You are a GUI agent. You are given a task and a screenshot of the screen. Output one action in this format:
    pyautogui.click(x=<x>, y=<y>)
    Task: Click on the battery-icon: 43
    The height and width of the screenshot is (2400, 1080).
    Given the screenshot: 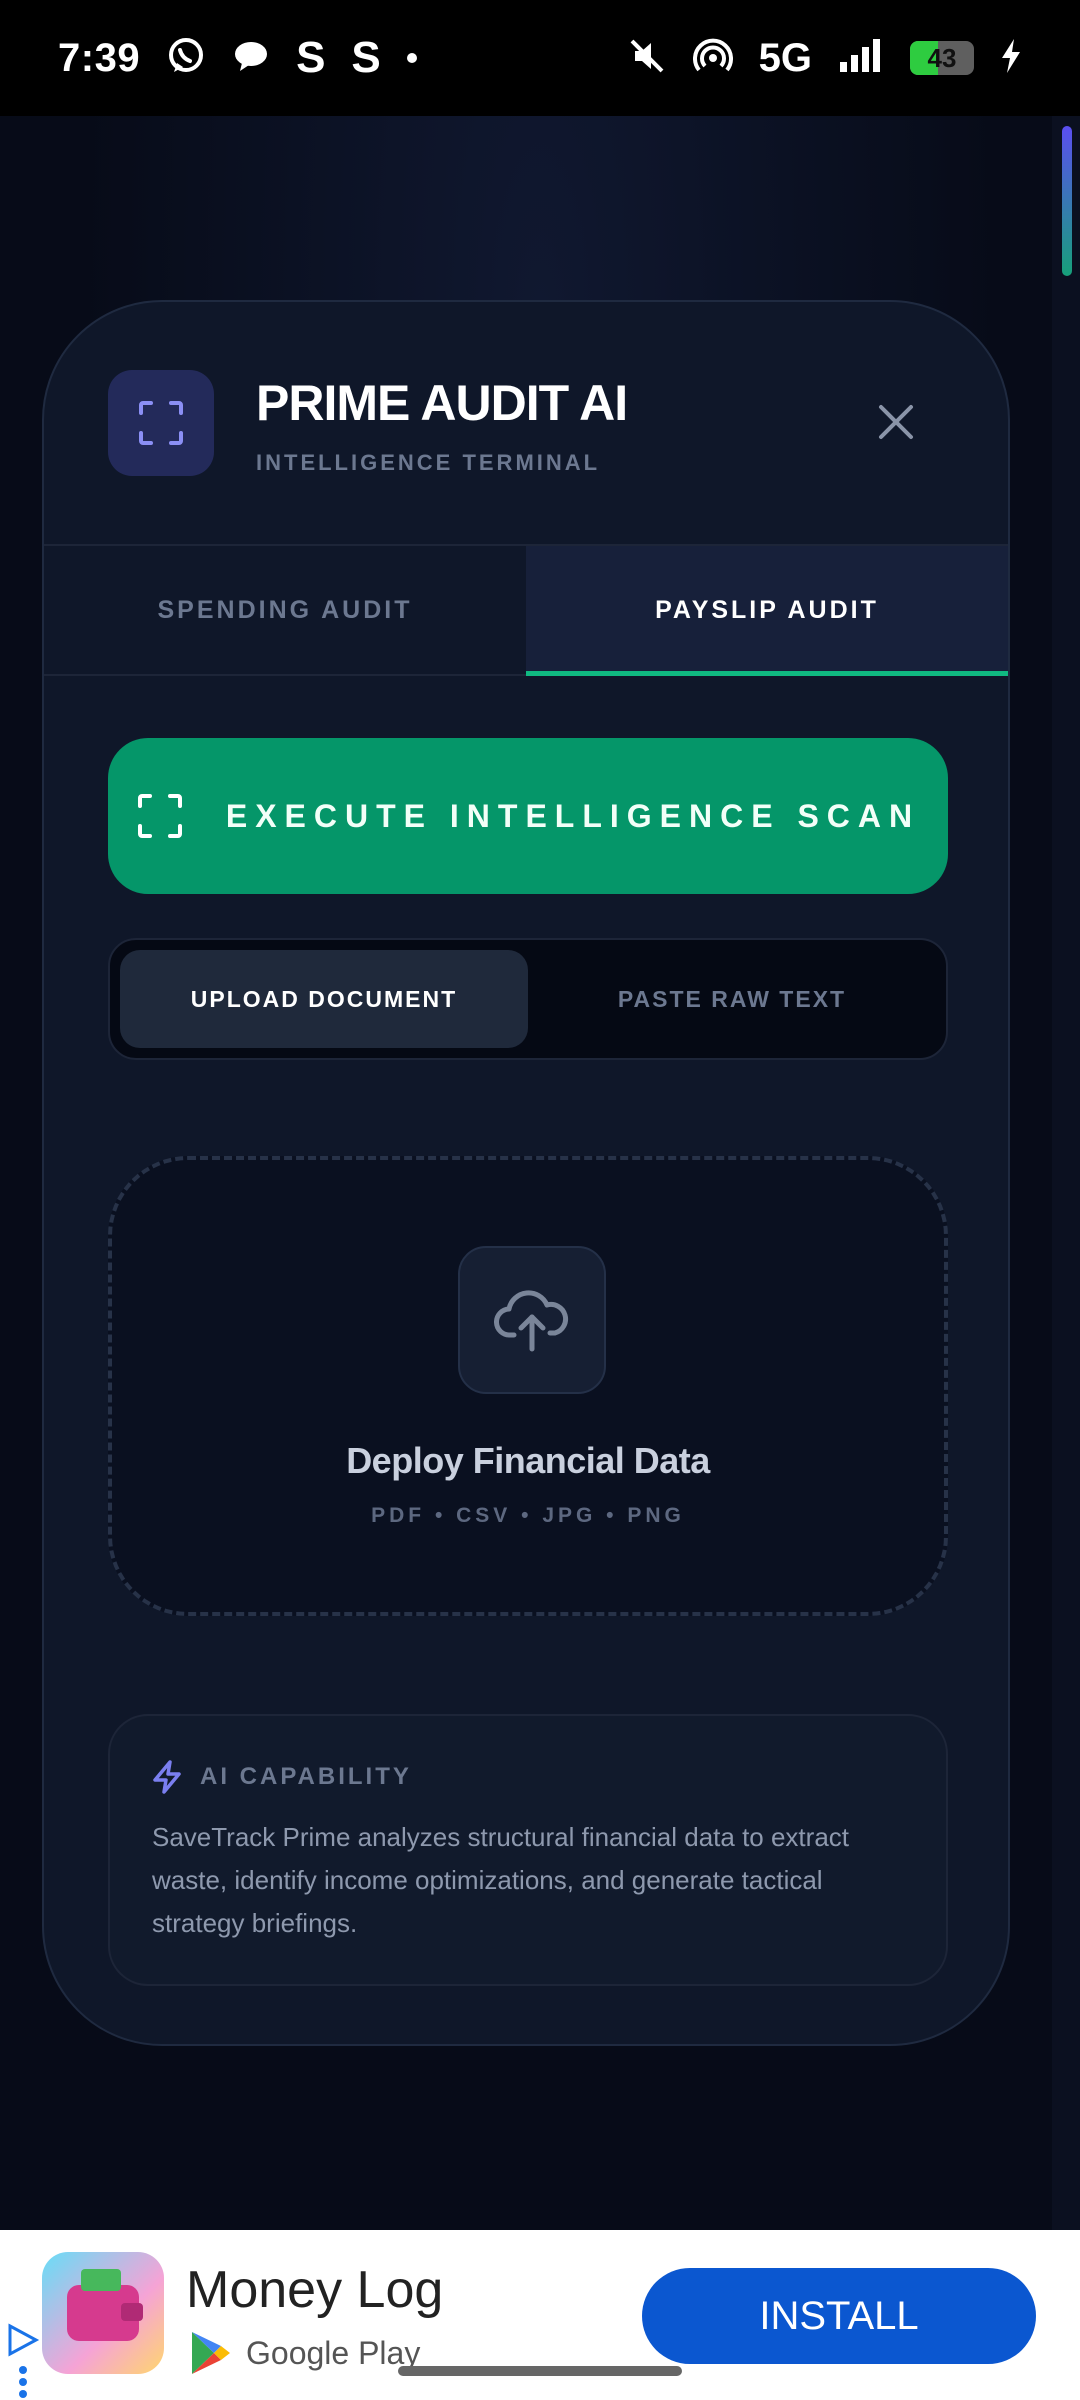 What is the action you would take?
    pyautogui.click(x=942, y=58)
    